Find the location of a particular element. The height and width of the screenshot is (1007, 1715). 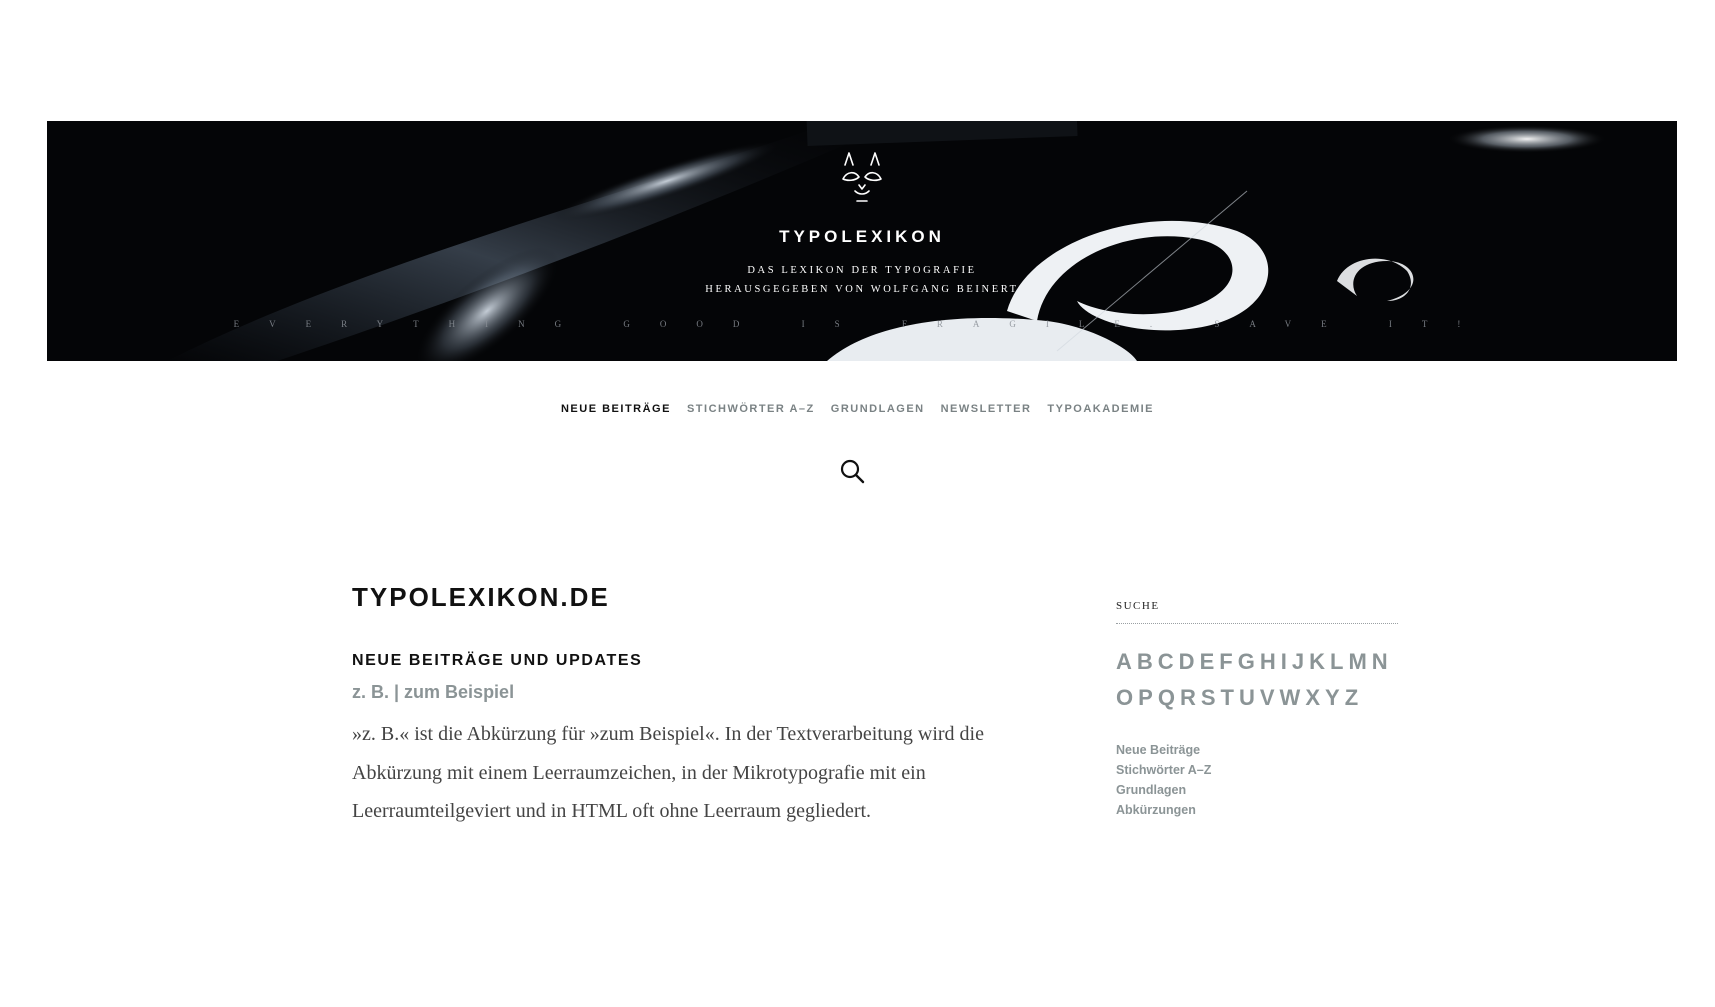

tagline-line-1: DAS LEXIKON DER TYPOGRAFIE is located at coordinates (862, 270).